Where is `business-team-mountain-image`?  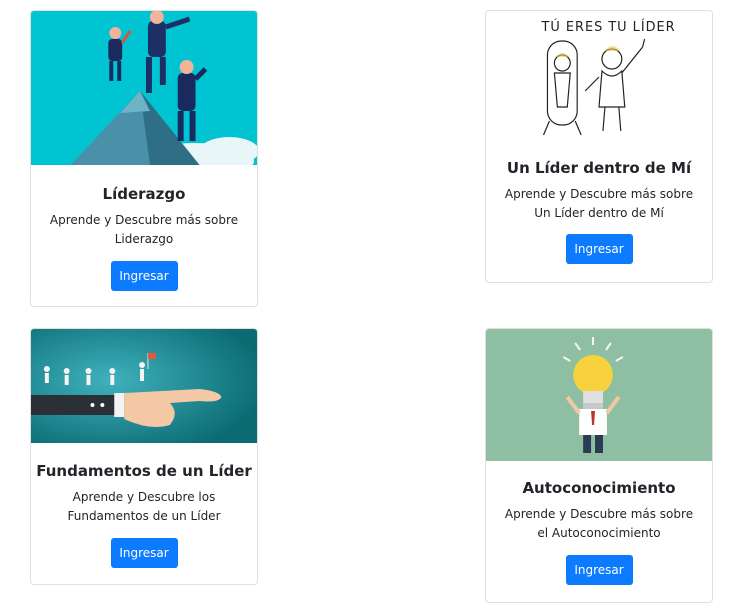 business-team-mountain-image is located at coordinates (144, 88).